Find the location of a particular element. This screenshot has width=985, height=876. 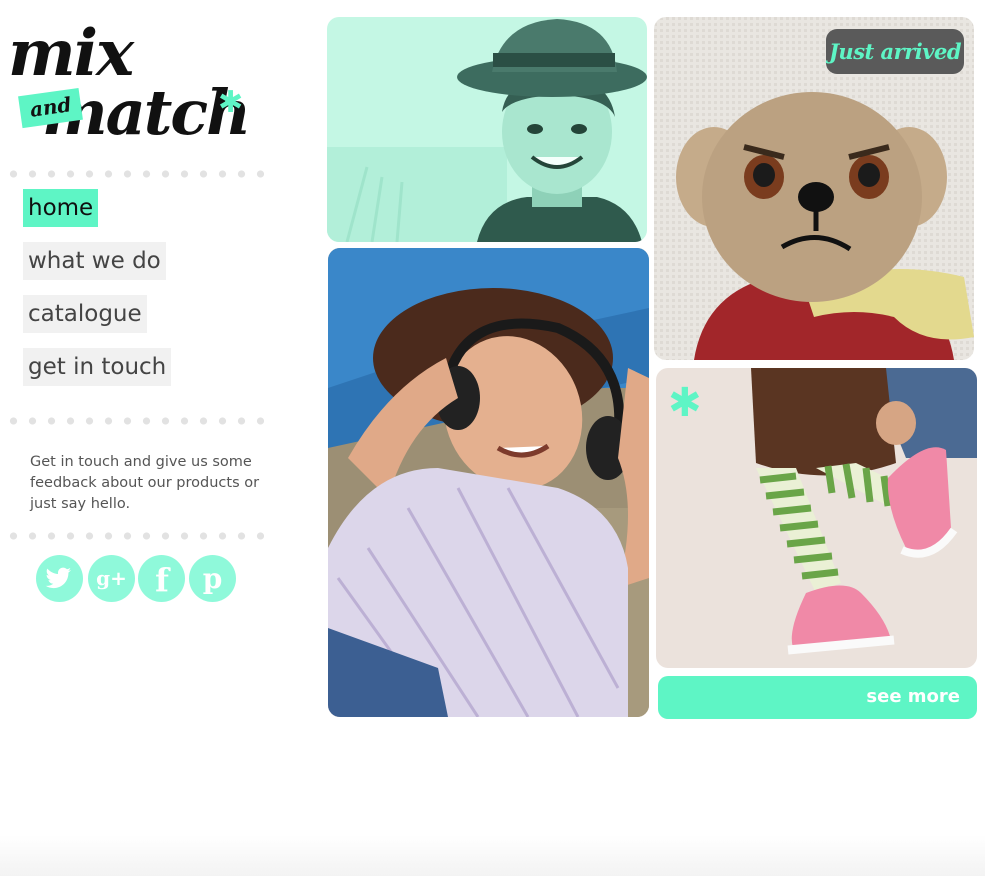

svg-text: f is located at coordinates (163, 580).